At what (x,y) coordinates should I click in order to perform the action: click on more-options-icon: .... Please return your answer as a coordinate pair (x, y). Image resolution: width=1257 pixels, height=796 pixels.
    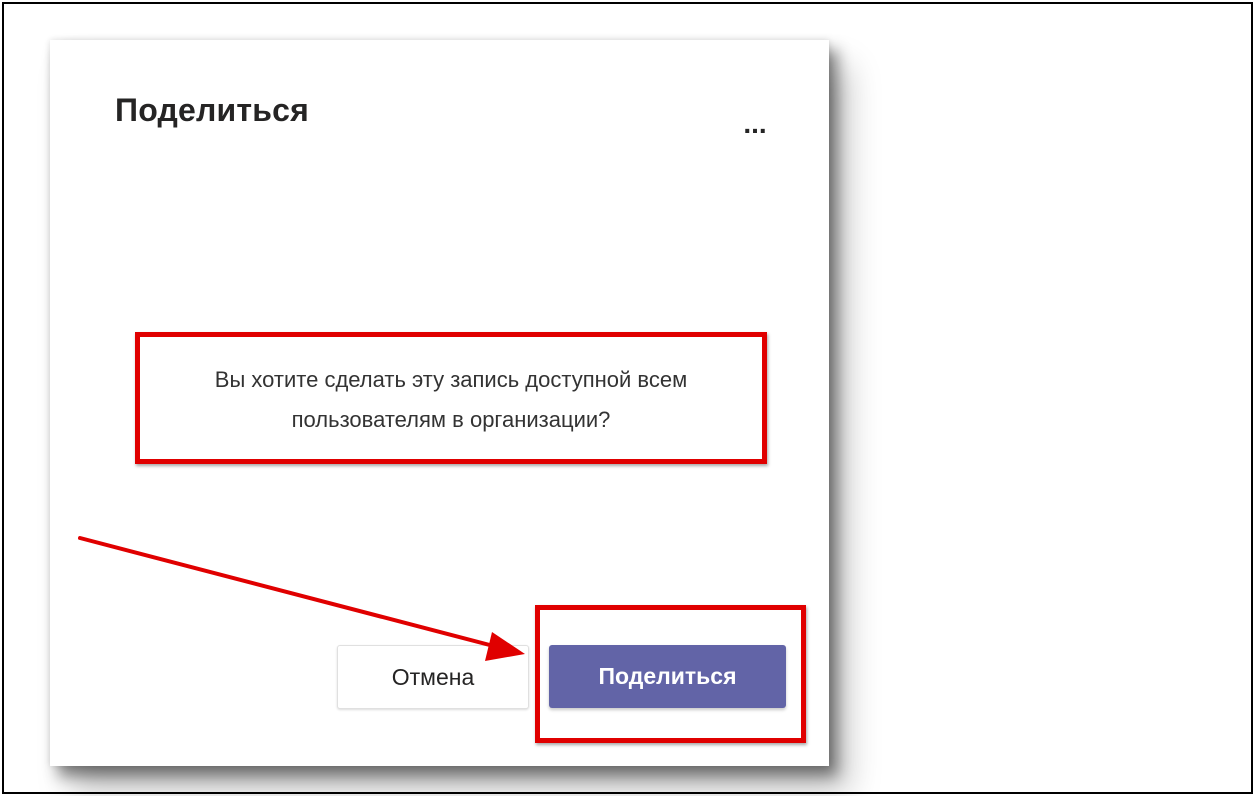
    Looking at the image, I should click on (755, 124).